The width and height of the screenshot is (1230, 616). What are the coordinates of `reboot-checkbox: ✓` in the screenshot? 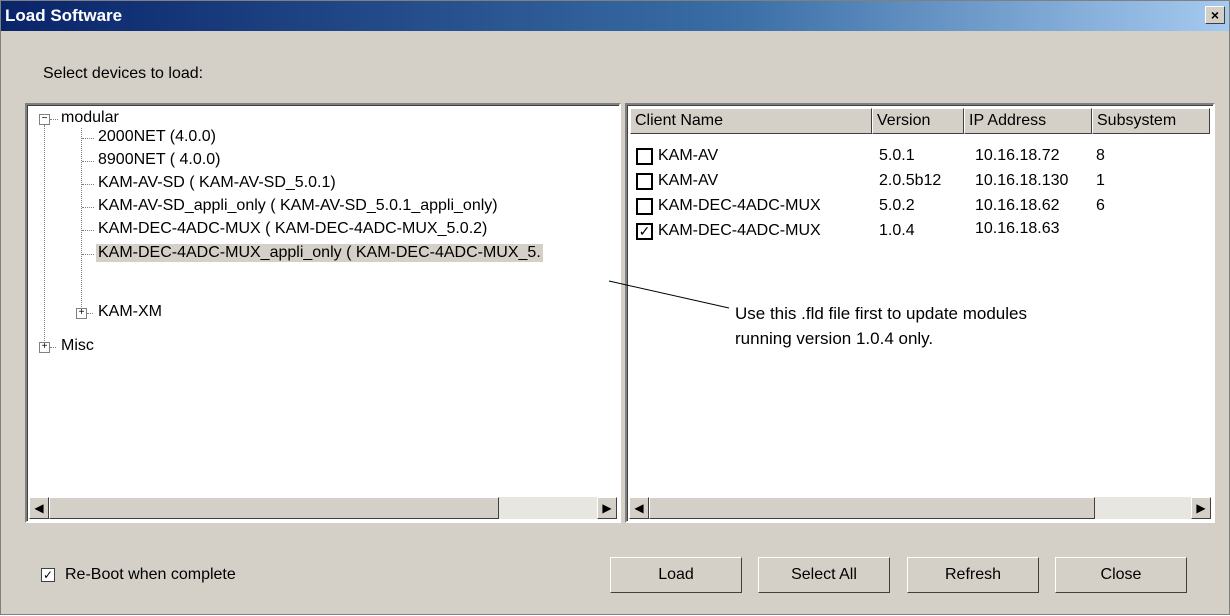 It's located at (48, 575).